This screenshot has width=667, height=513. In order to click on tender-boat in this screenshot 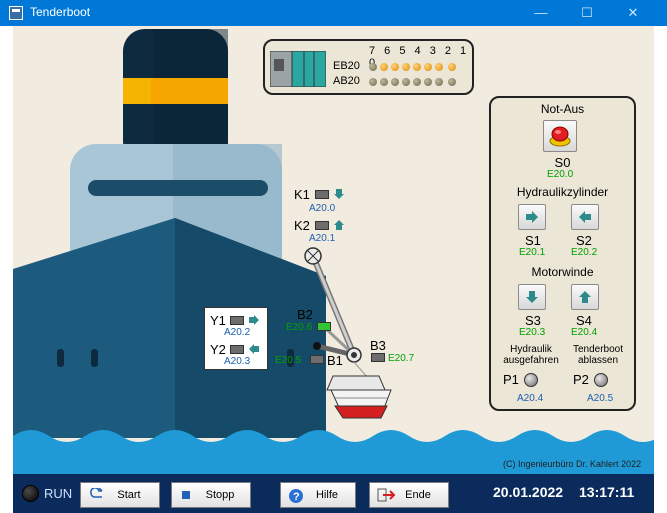, I will do `click(356, 383)`.